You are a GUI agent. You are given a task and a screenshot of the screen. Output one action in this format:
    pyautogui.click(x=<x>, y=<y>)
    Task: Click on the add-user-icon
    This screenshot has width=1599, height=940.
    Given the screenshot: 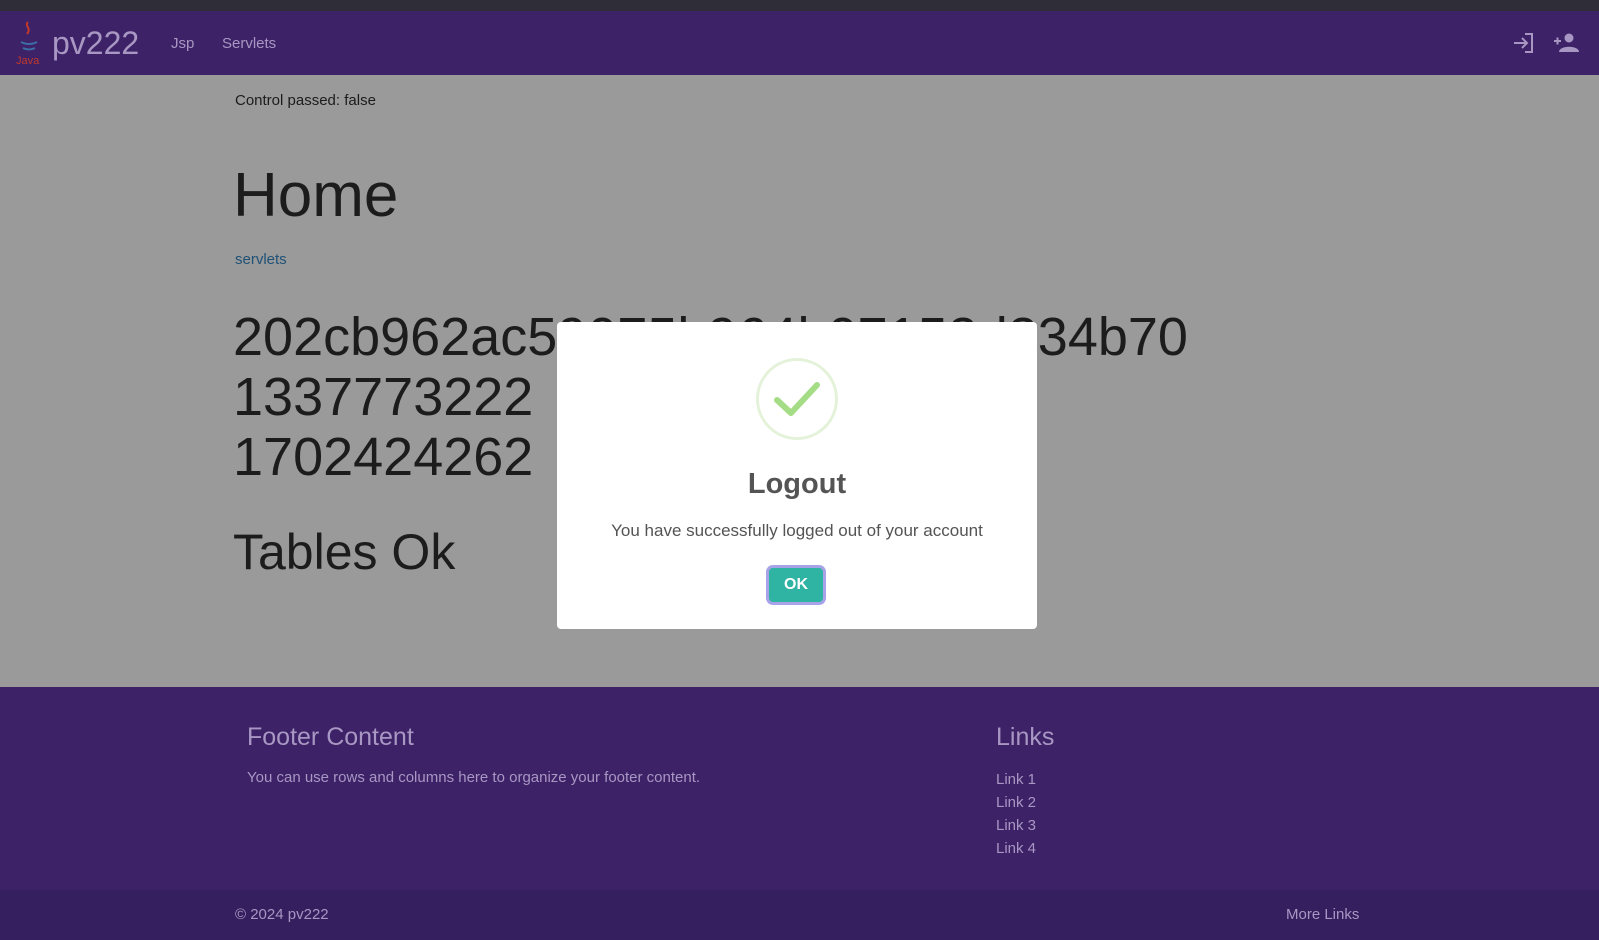 What is the action you would take?
    pyautogui.click(x=1566, y=43)
    